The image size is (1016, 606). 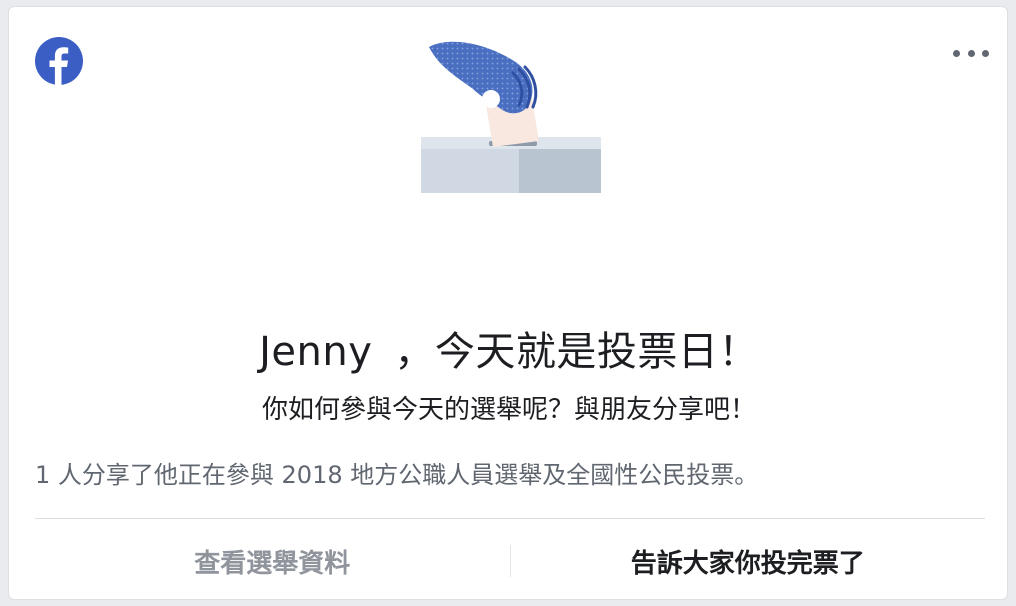 I want to click on view-election-info-button: 查看選舉資料, so click(x=272, y=561).